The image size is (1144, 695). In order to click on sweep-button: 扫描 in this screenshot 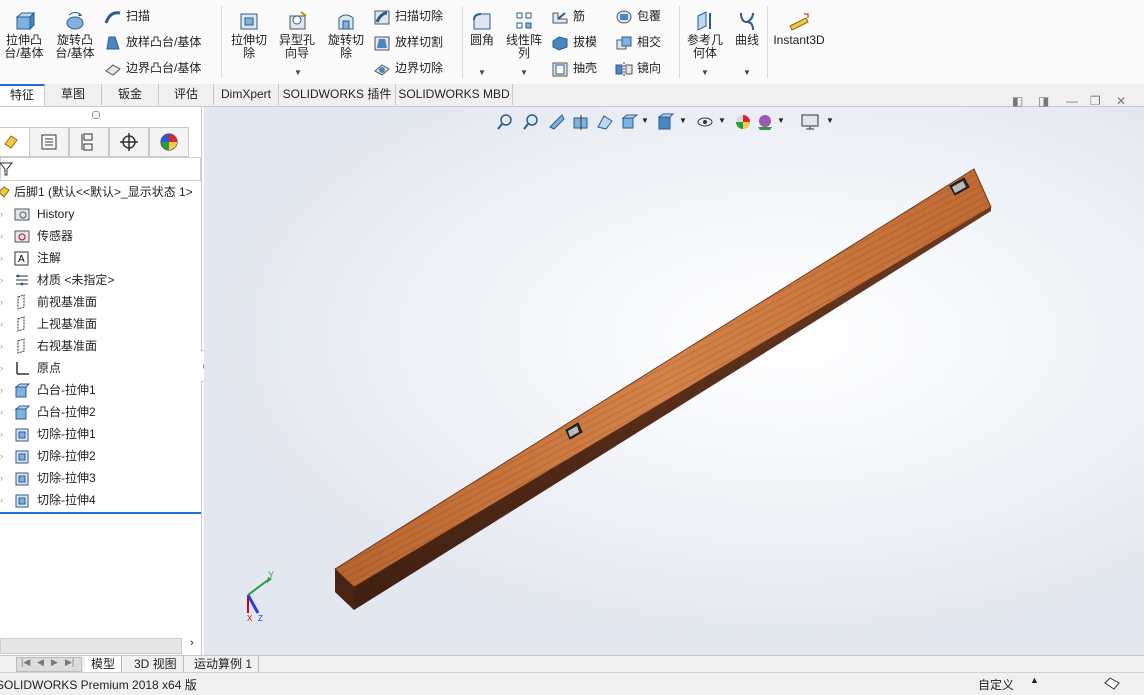, I will do `click(127, 16)`.